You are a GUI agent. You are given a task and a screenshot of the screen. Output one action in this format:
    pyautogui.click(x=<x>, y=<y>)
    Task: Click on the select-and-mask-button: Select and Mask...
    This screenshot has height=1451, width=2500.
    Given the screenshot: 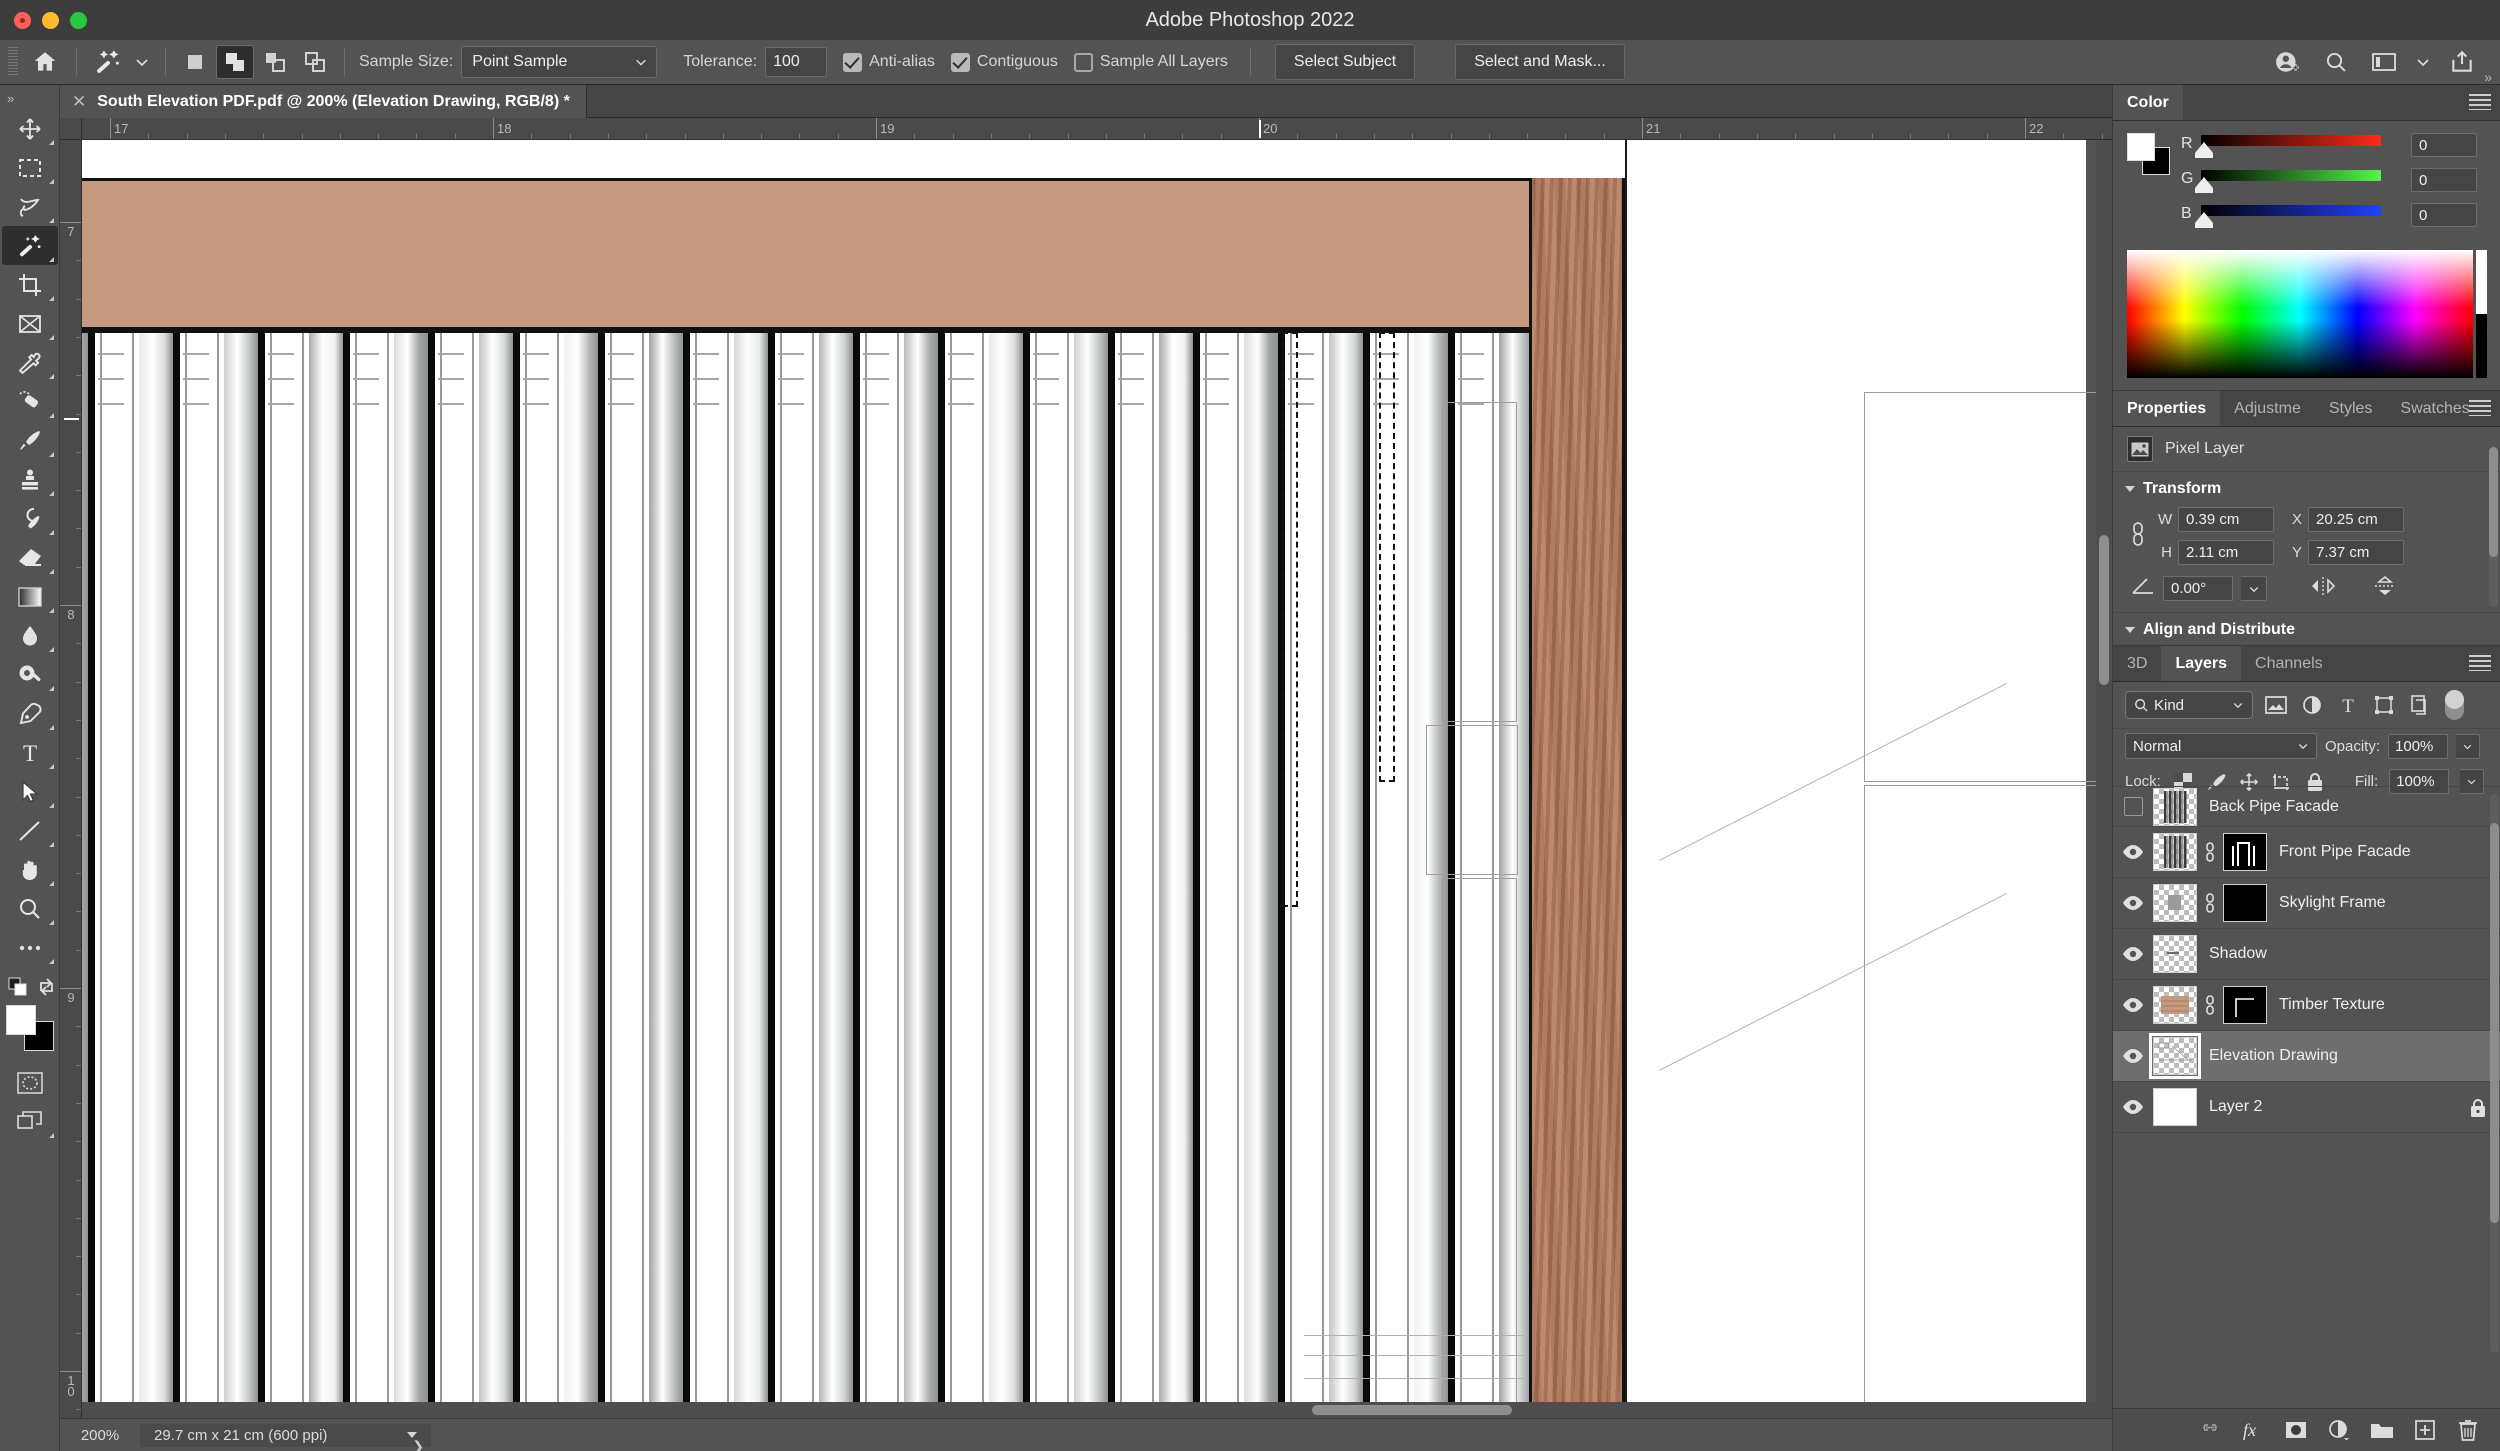 What is the action you would take?
    pyautogui.click(x=1540, y=62)
    